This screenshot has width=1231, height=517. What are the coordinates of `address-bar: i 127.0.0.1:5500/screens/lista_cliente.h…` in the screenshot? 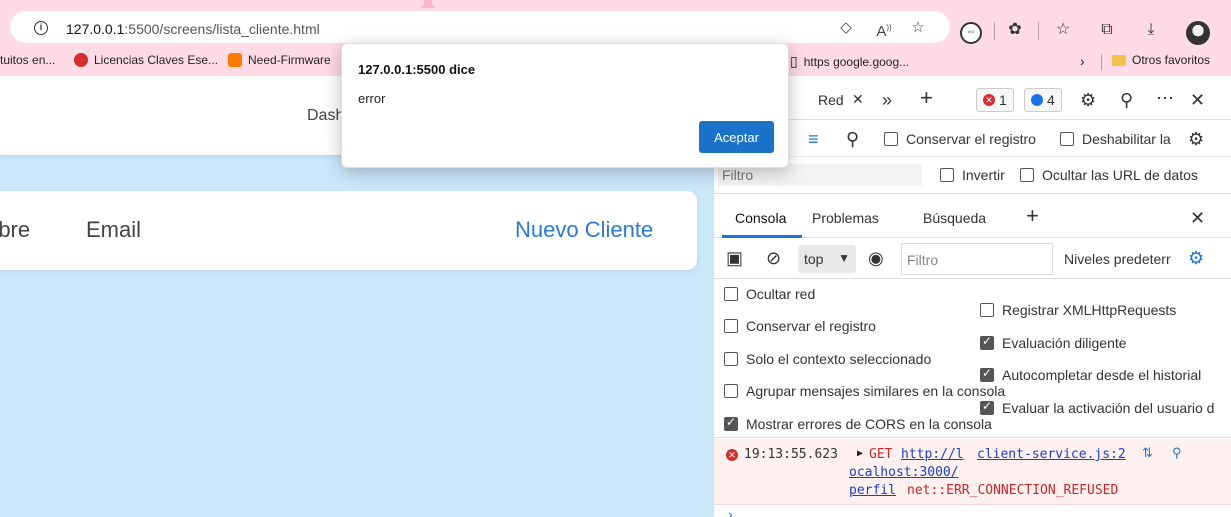 It's located at (480, 27).